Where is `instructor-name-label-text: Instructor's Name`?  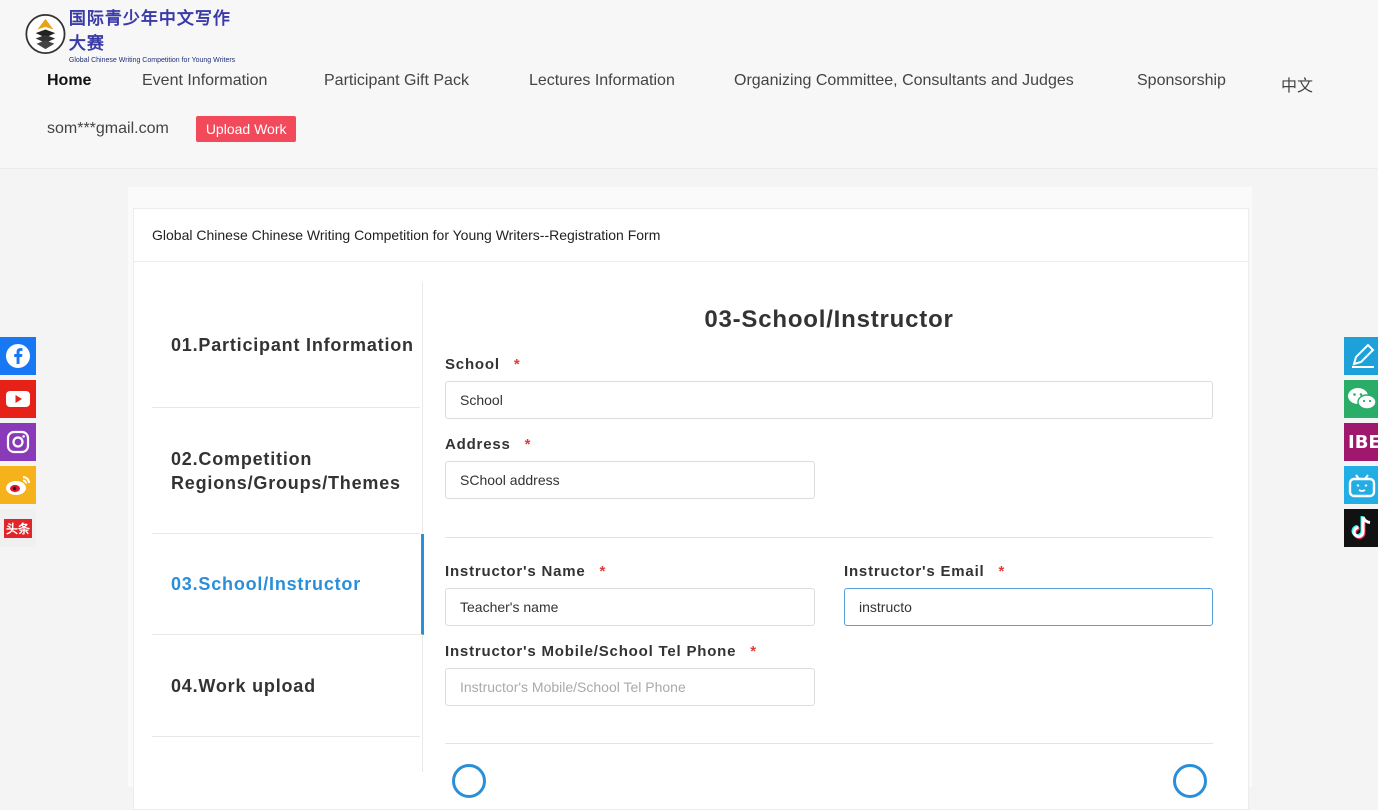
instructor-name-label-text: Instructor's Name is located at coordinates (515, 571).